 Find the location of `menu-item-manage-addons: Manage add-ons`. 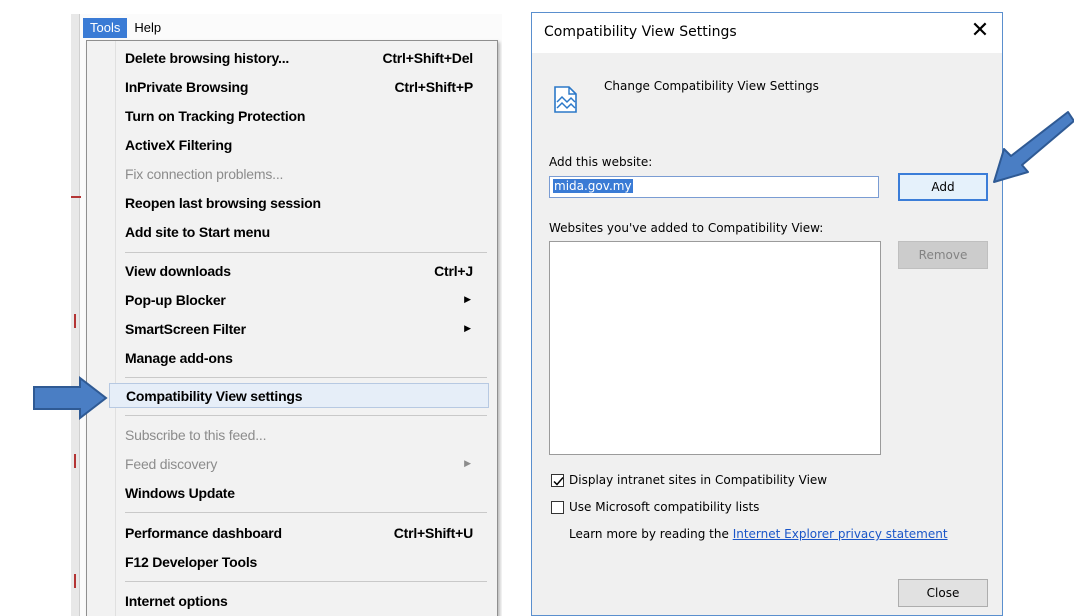

menu-item-manage-addons: Manage add-ons is located at coordinates (299, 357).